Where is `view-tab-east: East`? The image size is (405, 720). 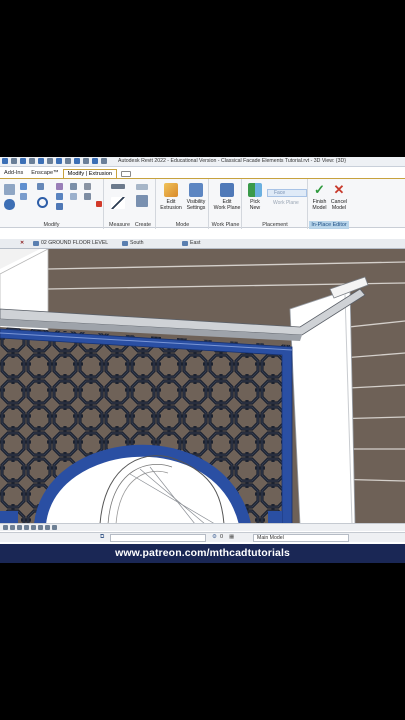 view-tab-east: East is located at coordinates (191, 243).